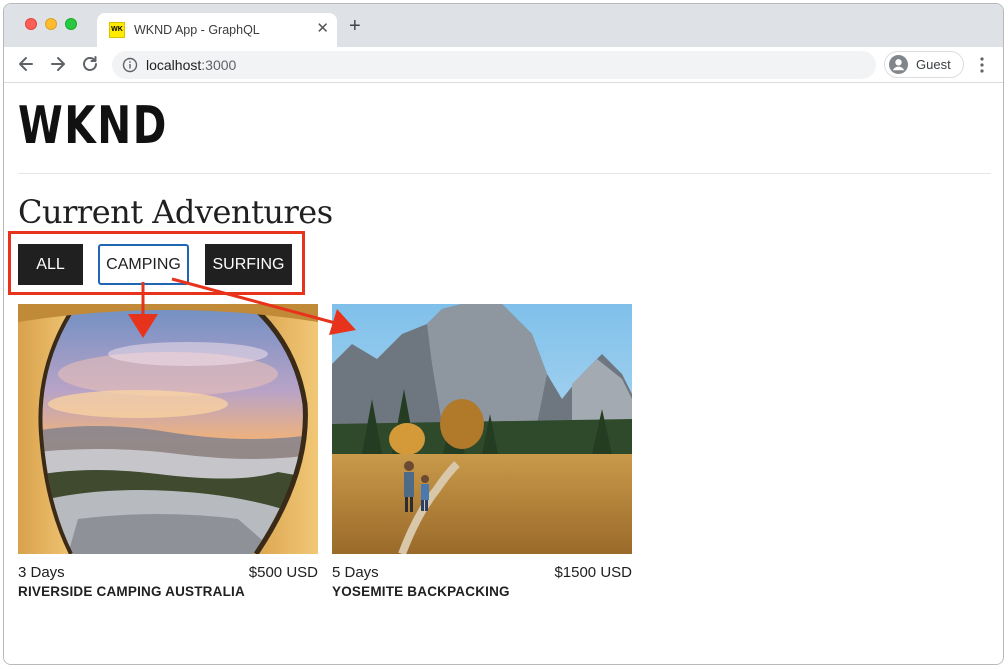 This screenshot has height=669, width=1008. I want to click on card-duration: 5 Days, so click(355, 572).